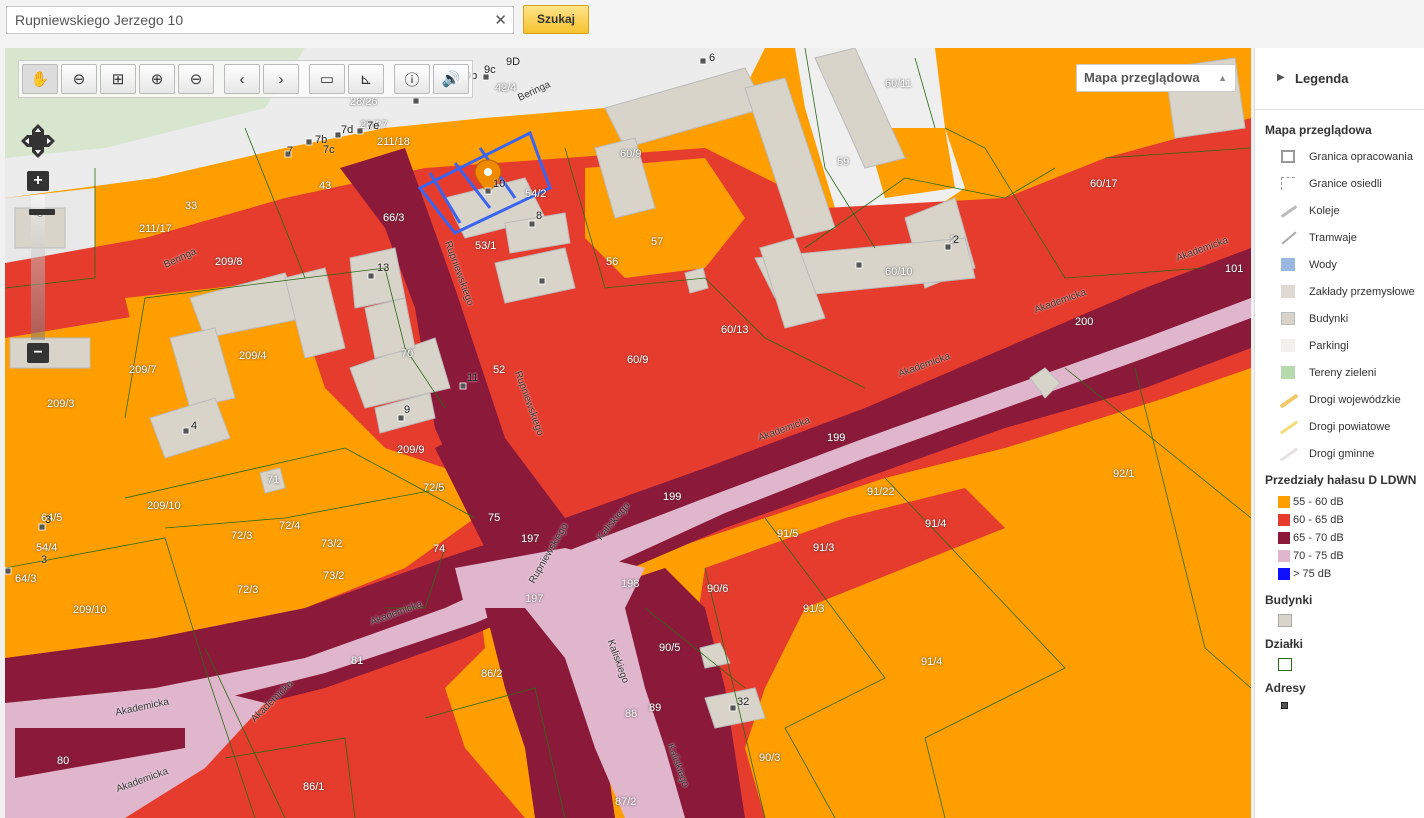 Image resolution: width=1424 pixels, height=818 pixels. What do you see at coordinates (1329, 345) in the screenshot?
I see `legend-item-label: Parkingi` at bounding box center [1329, 345].